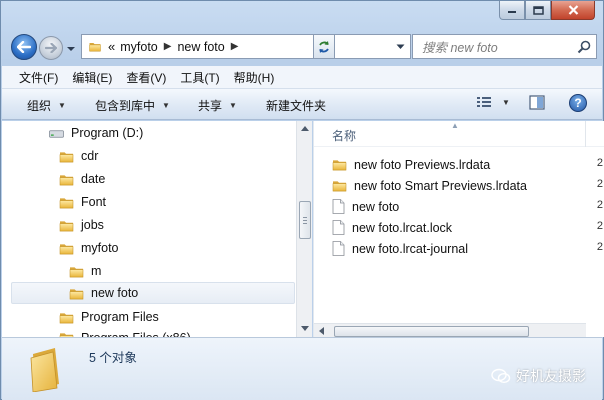  What do you see at coordinates (484, 102) in the screenshot?
I see `details-view-icon` at bounding box center [484, 102].